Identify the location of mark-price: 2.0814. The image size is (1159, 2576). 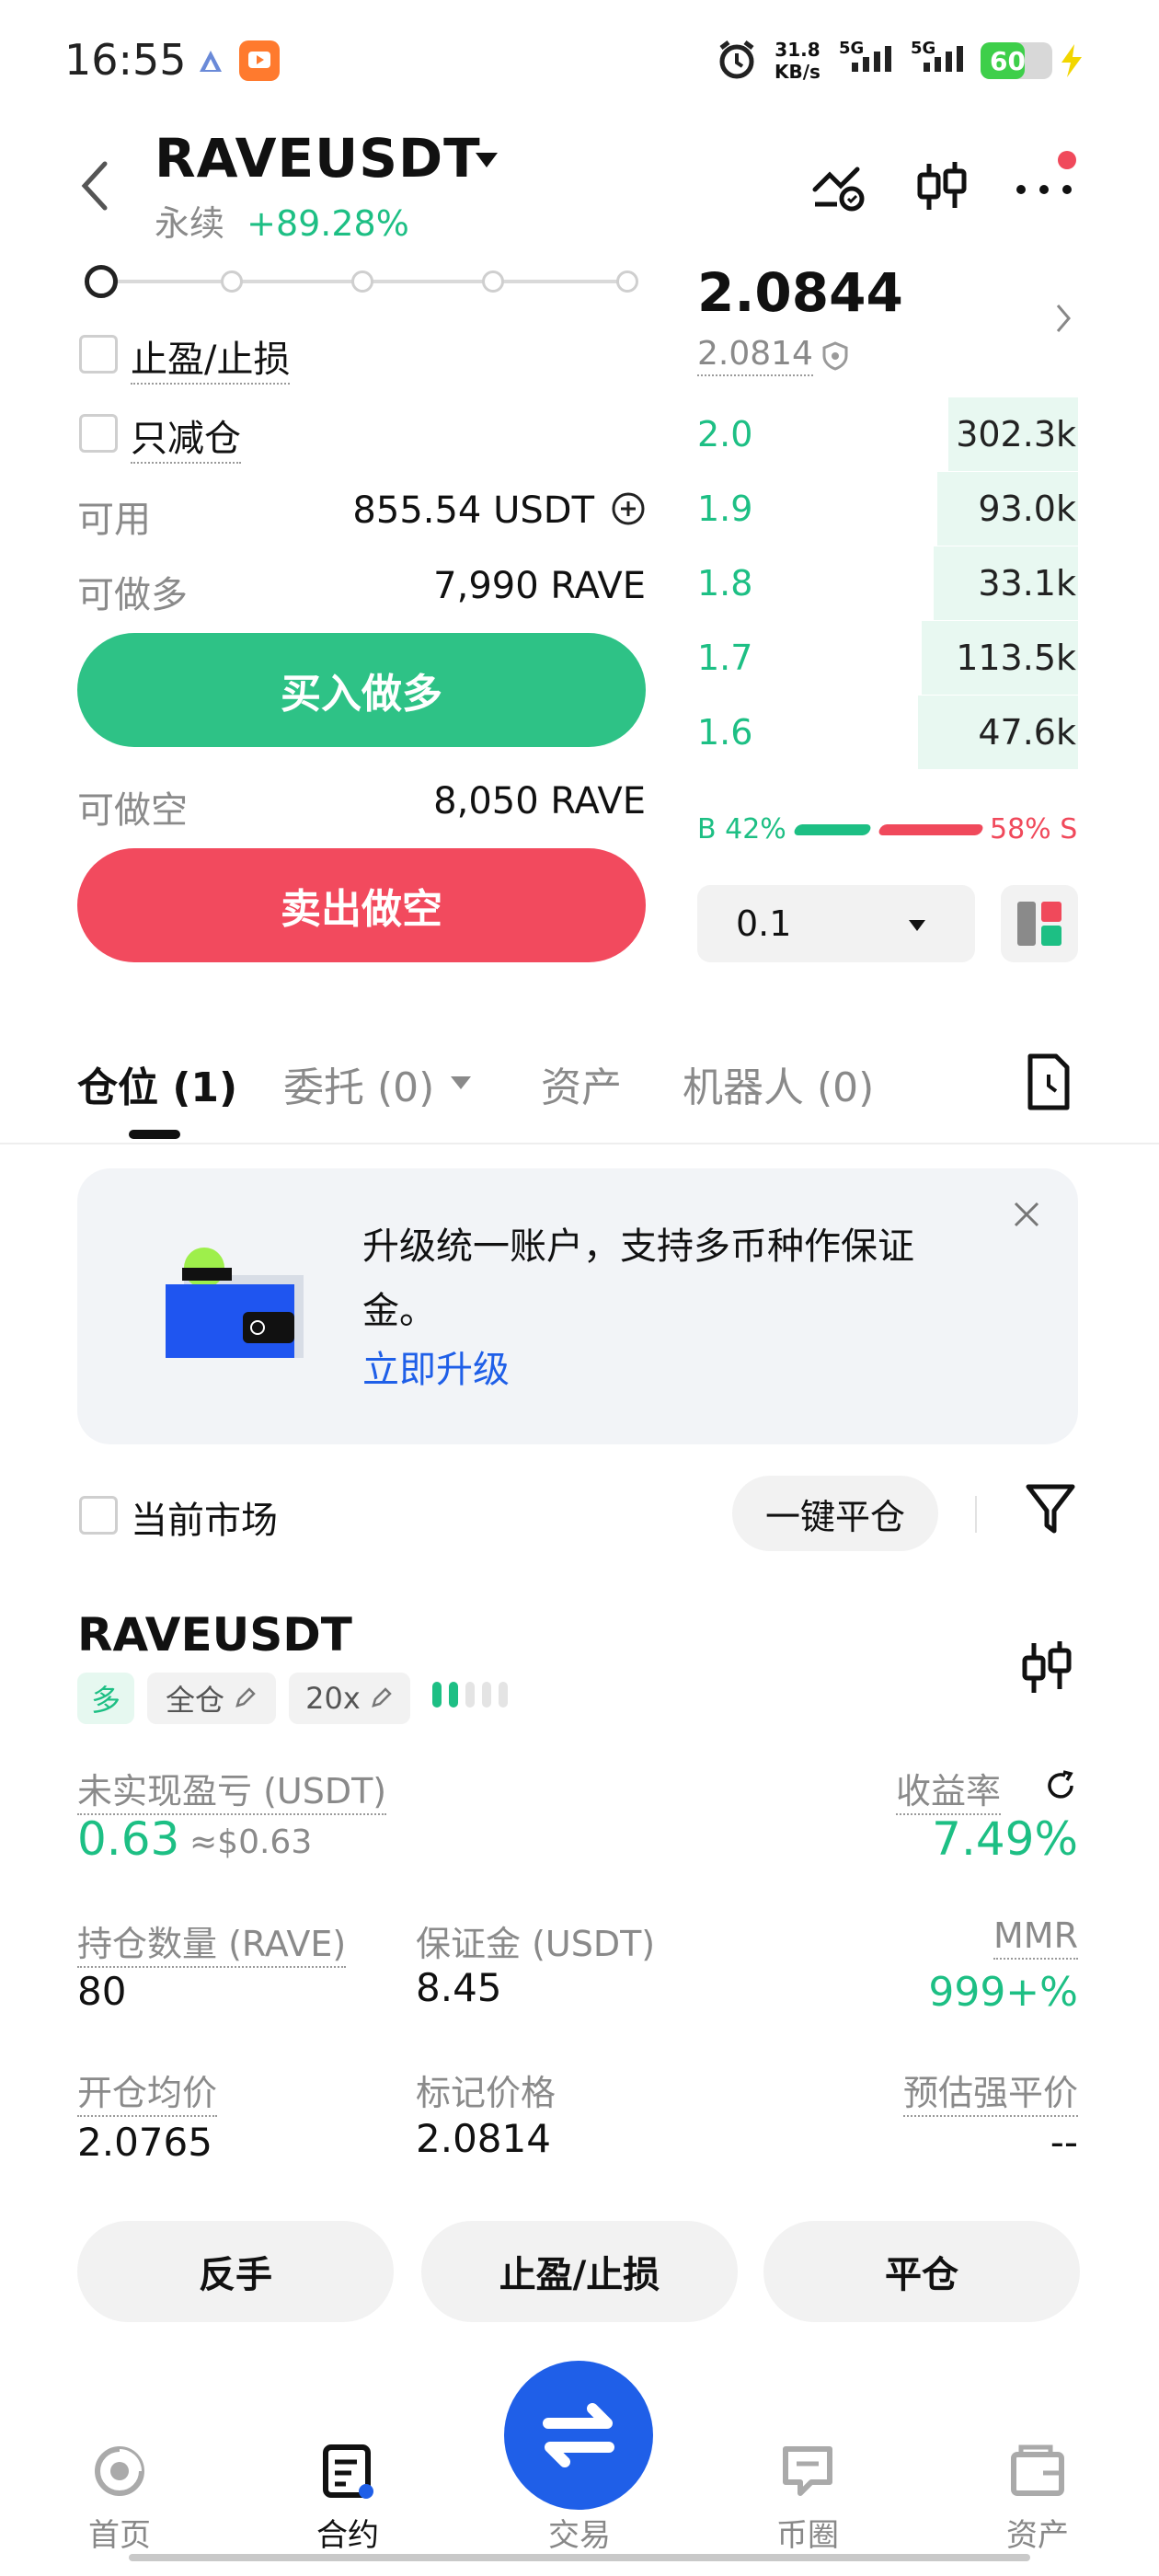
(755, 355).